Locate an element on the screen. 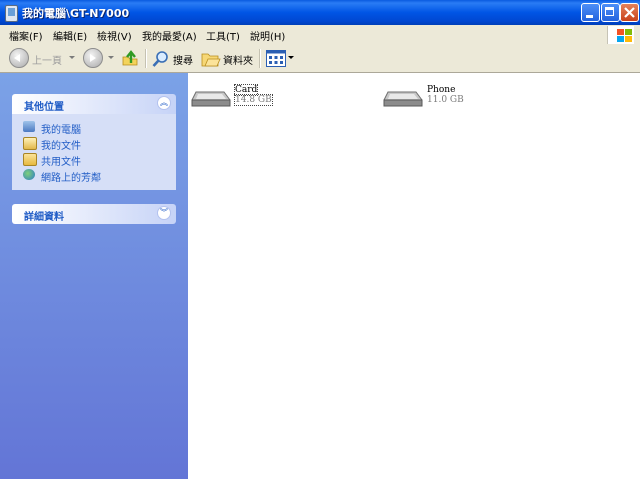  windows-logo-icon is located at coordinates (620, 35).